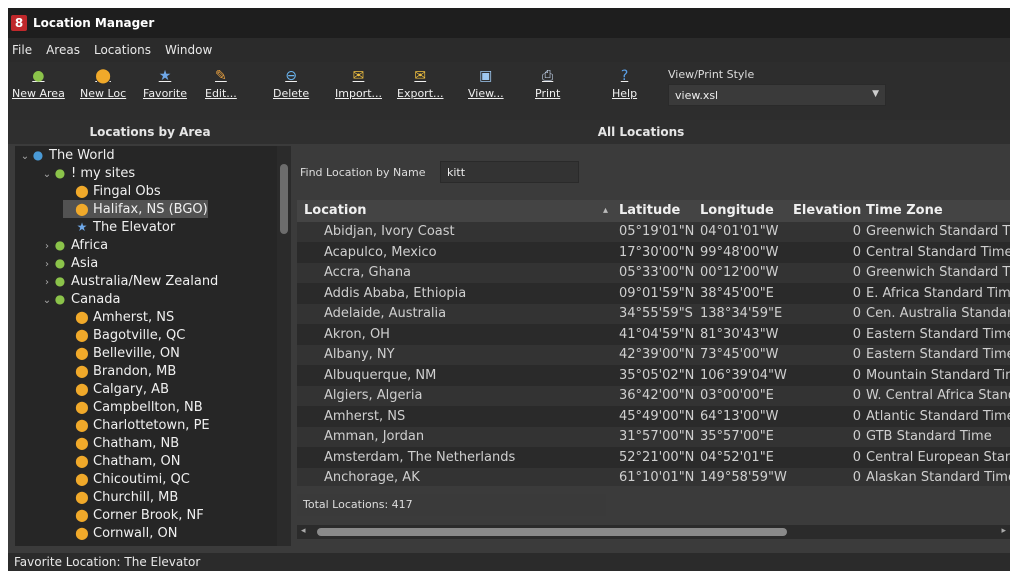 The width and height of the screenshot is (1010, 571). I want to click on cell-longitude: 73°45'00"W, so click(739, 354).